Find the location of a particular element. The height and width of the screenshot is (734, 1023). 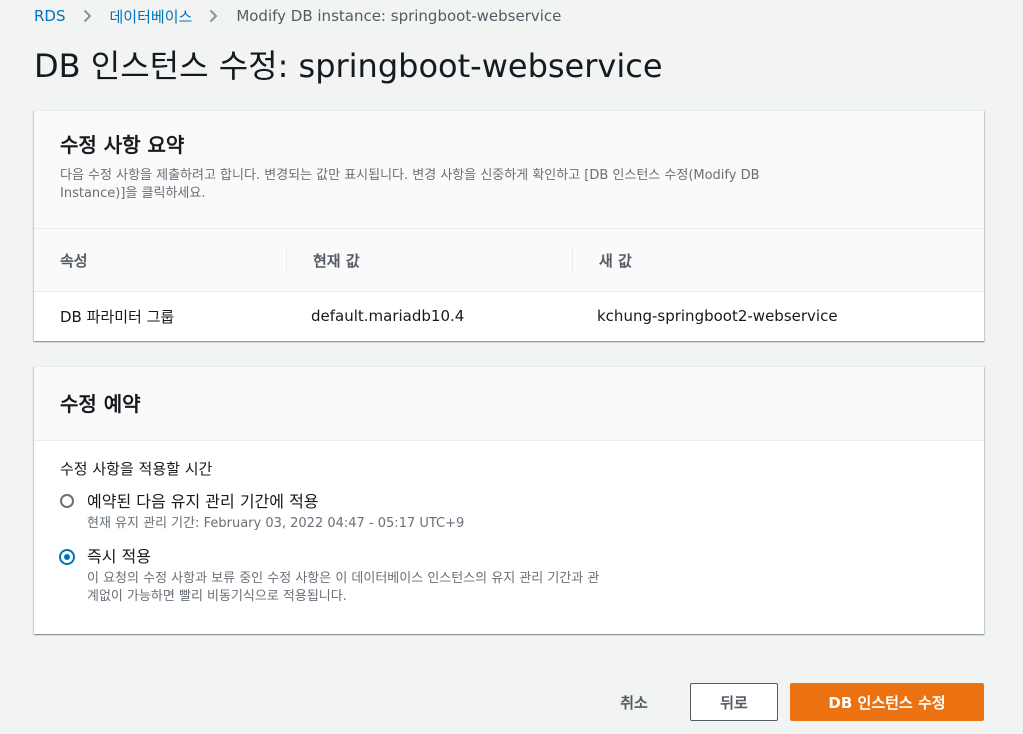

summary-description-line: Instance)]을 클릭하세요. is located at coordinates (133, 193).